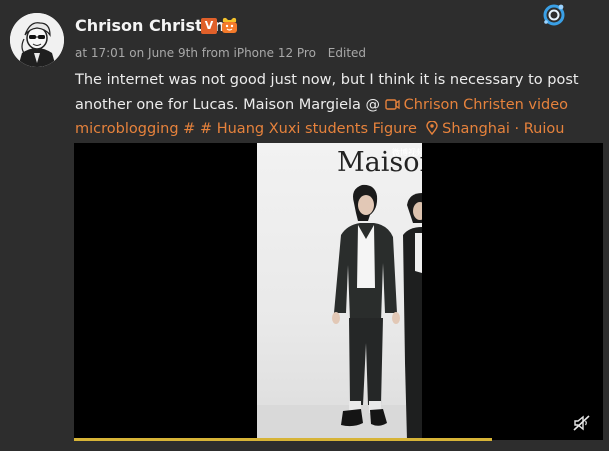  I want to click on fan-badge-icon, so click(229, 25).